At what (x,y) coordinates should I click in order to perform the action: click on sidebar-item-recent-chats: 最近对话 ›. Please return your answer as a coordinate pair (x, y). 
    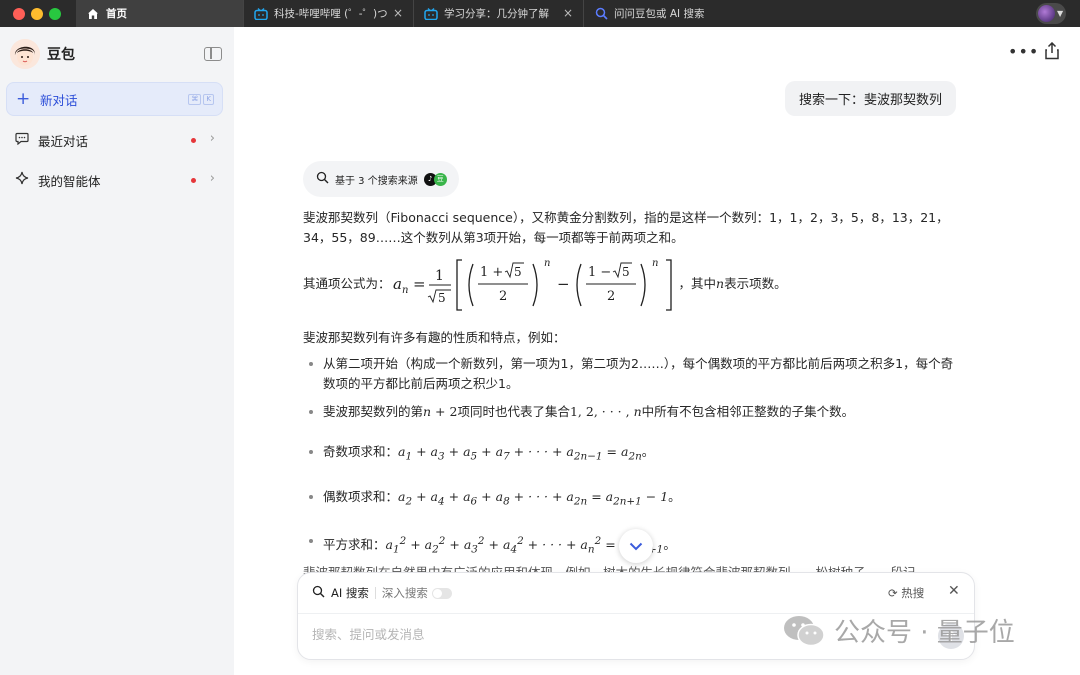
    Looking at the image, I should click on (114, 140).